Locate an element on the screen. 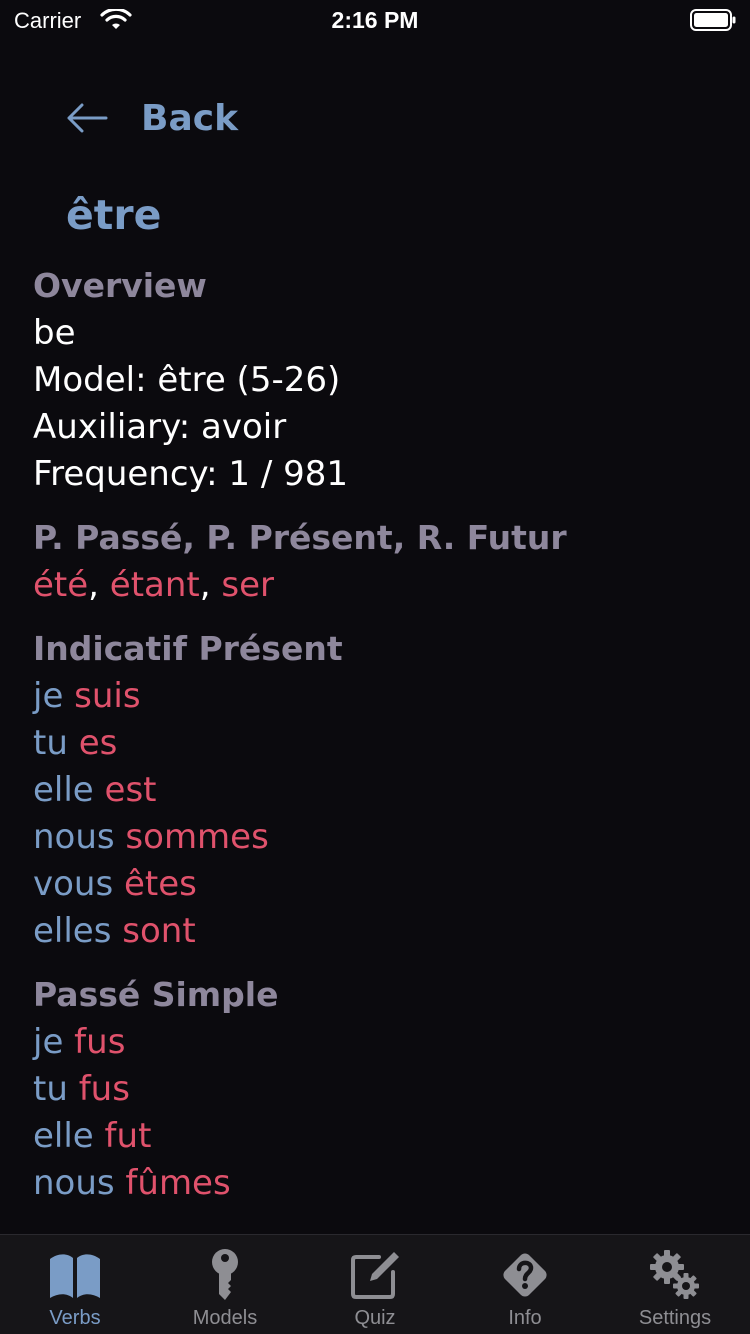 The image size is (750, 1334). back-label: Back is located at coordinates (190, 118).